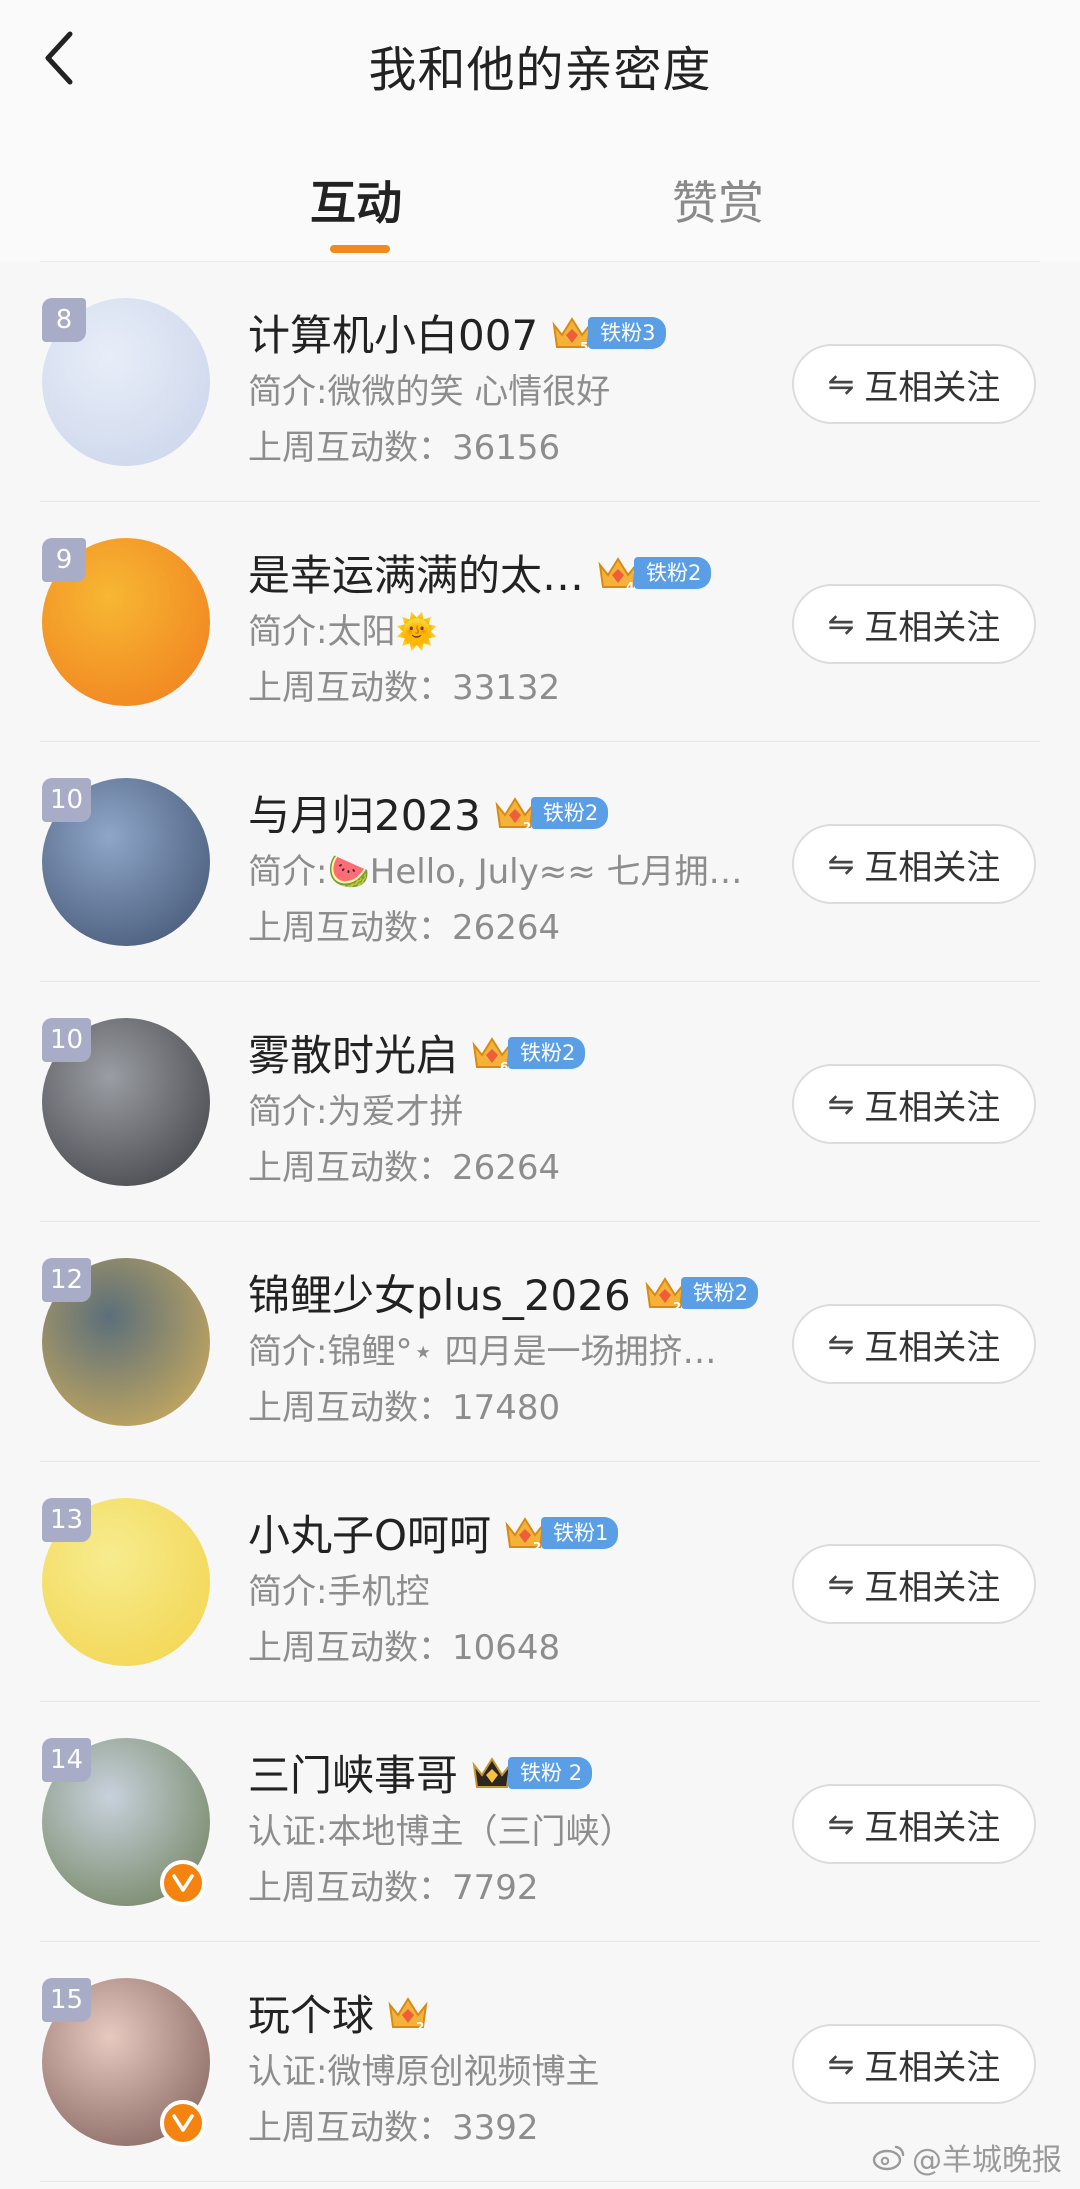 The height and width of the screenshot is (2189, 1080). Describe the element at coordinates (429, 392) in the screenshot. I see `user-intro: 简介:微微的笑 心情很好` at that location.